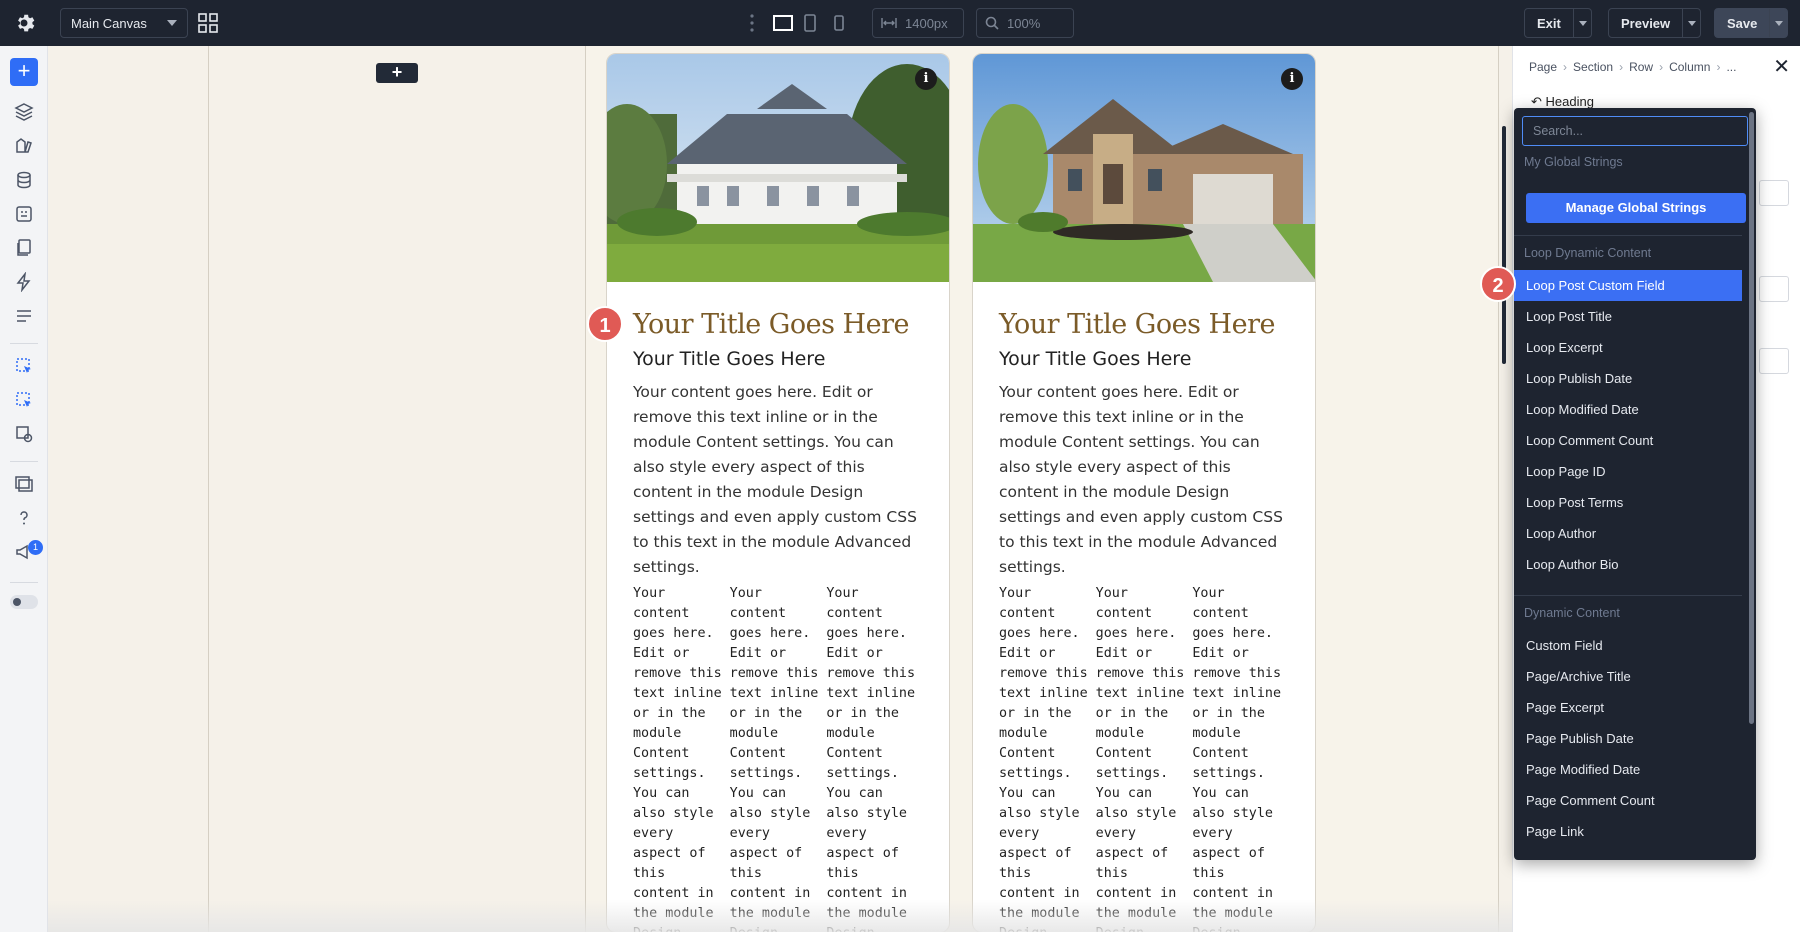  I want to click on settings-gear-icon, so click(24, 23).